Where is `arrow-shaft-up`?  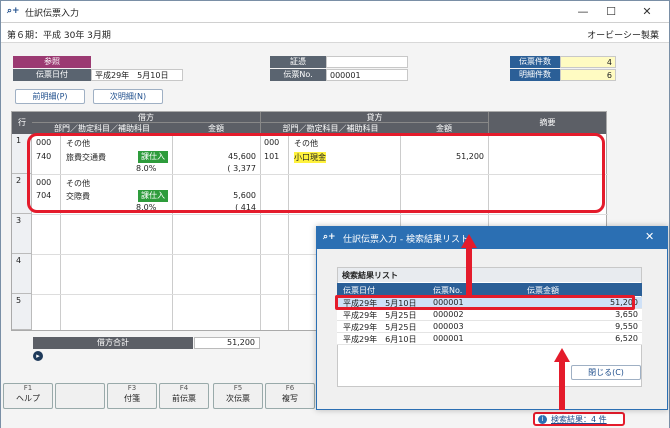 arrow-shaft-up is located at coordinates (469, 271).